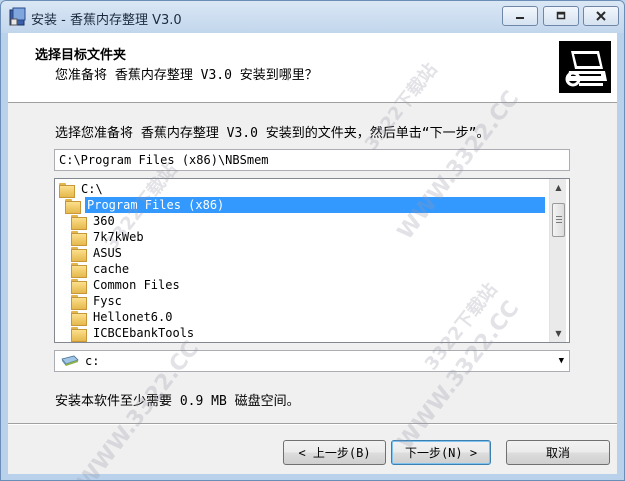  I want to click on folder-tree-item: Fysc, so click(97, 301).